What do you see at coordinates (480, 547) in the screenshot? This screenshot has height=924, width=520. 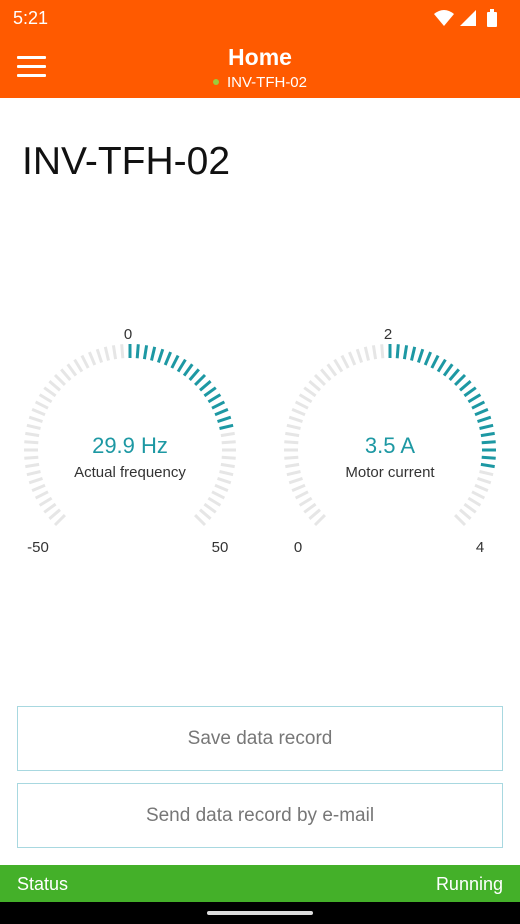 I see `gauge-max-label: 4` at bounding box center [480, 547].